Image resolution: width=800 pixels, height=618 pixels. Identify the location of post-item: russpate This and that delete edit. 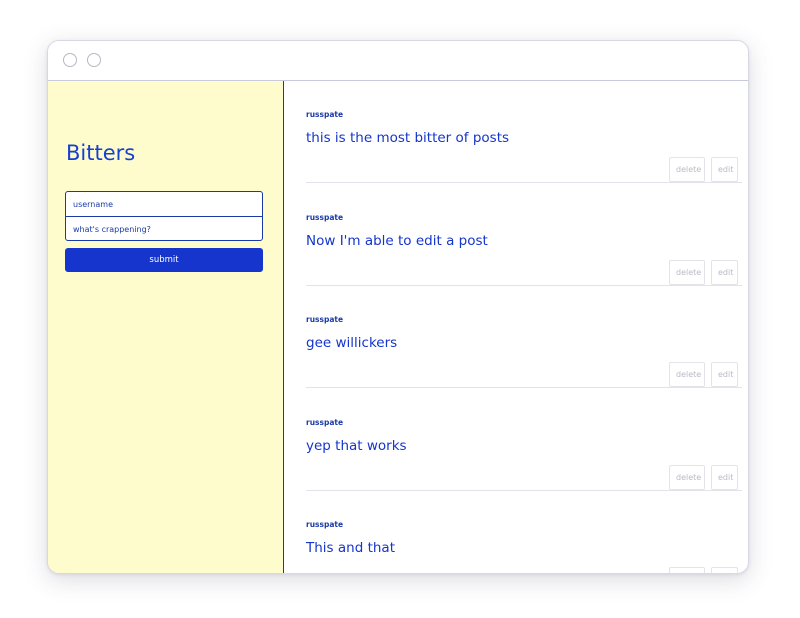
(524, 532).